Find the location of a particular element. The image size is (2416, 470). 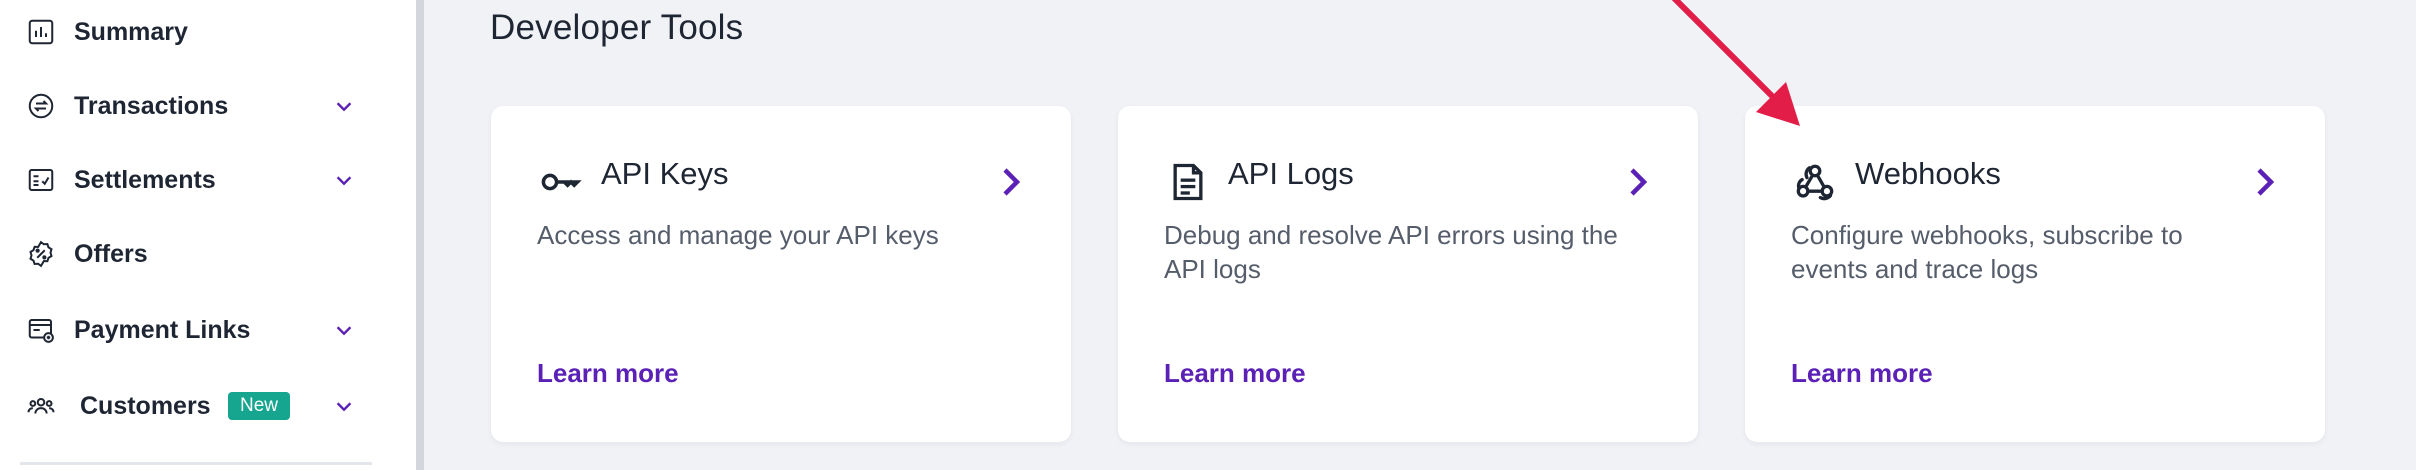

sidebar-item-transactions: Transactions is located at coordinates (200, 106).